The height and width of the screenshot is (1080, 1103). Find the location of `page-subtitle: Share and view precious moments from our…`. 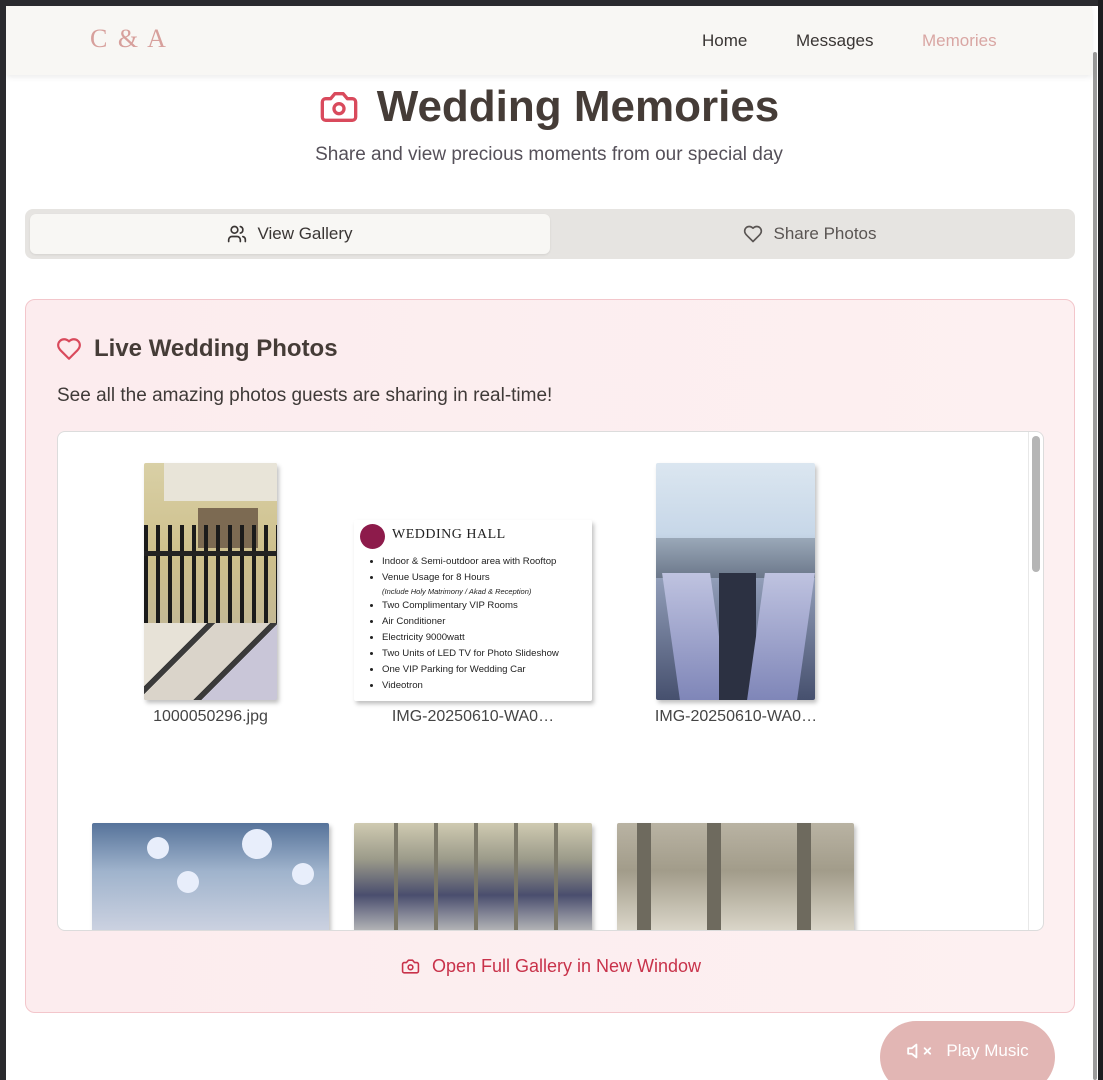

page-subtitle: Share and view precious moments from our… is located at coordinates (549, 154).